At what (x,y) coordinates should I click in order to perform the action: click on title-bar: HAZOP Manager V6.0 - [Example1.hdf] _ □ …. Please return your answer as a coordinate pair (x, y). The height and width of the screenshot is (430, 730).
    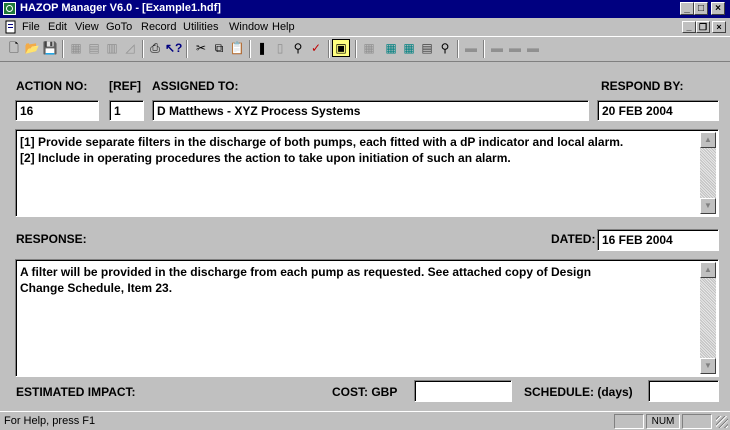
    Looking at the image, I should click on (365, 9).